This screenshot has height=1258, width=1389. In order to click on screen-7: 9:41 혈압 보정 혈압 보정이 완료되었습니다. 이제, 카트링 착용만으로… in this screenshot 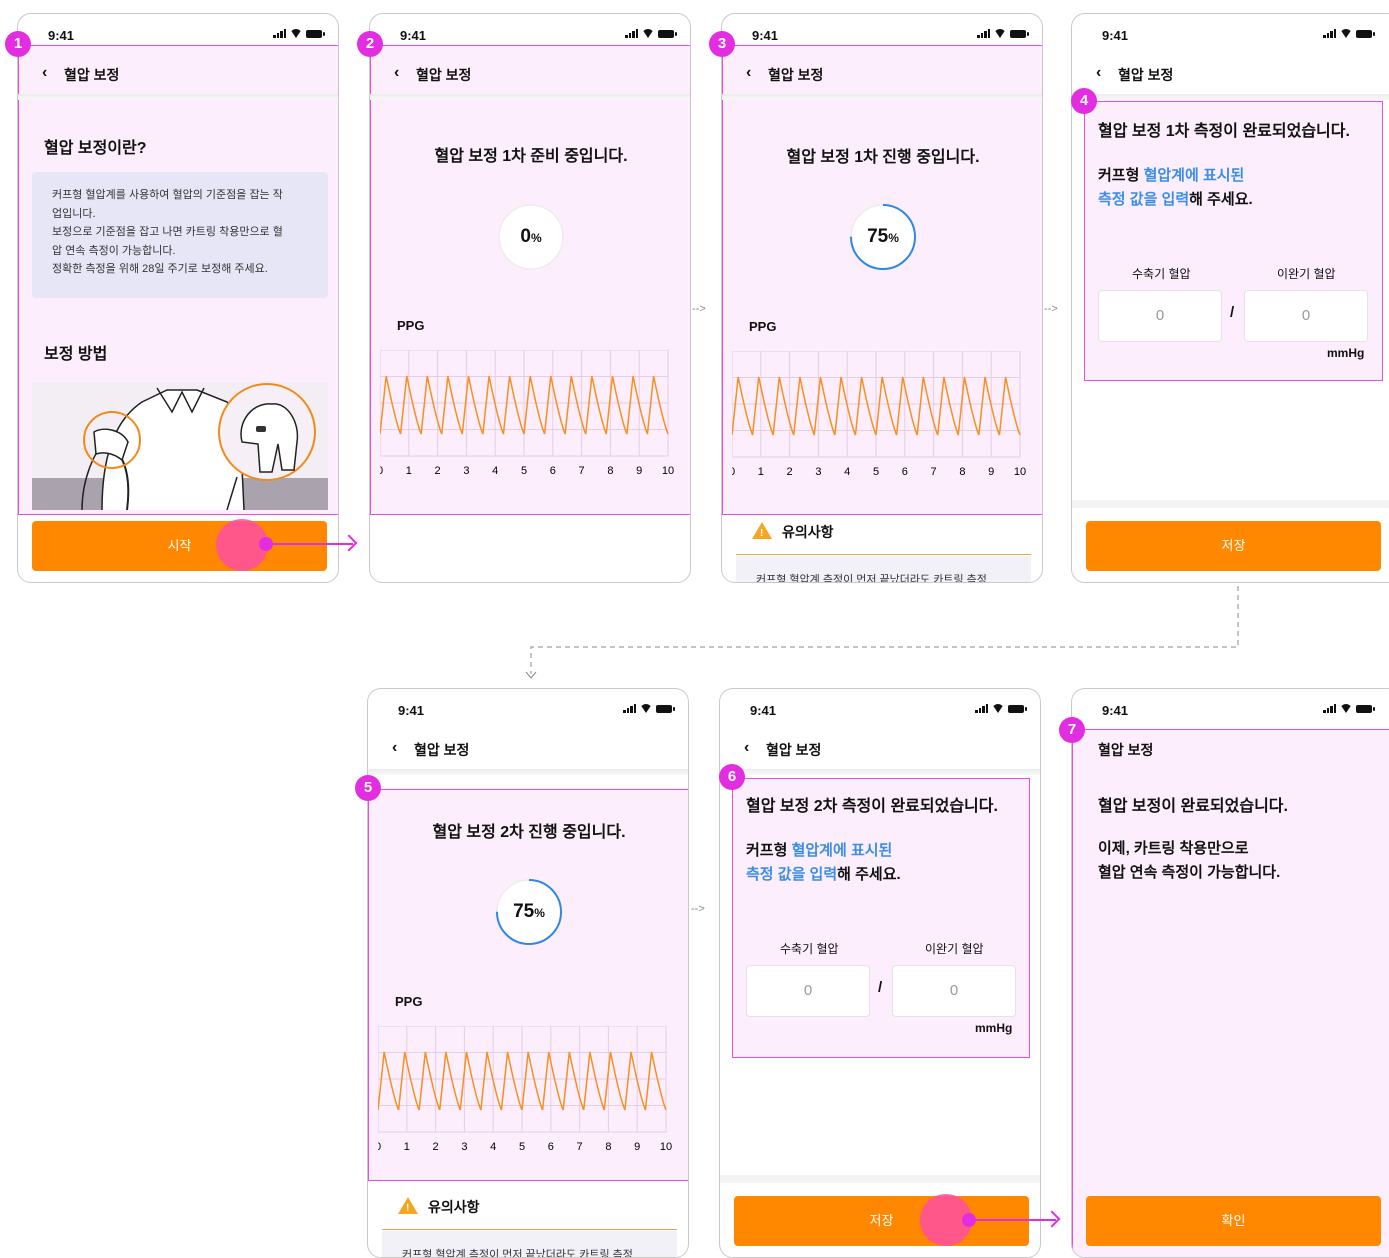, I will do `click(1230, 973)`.